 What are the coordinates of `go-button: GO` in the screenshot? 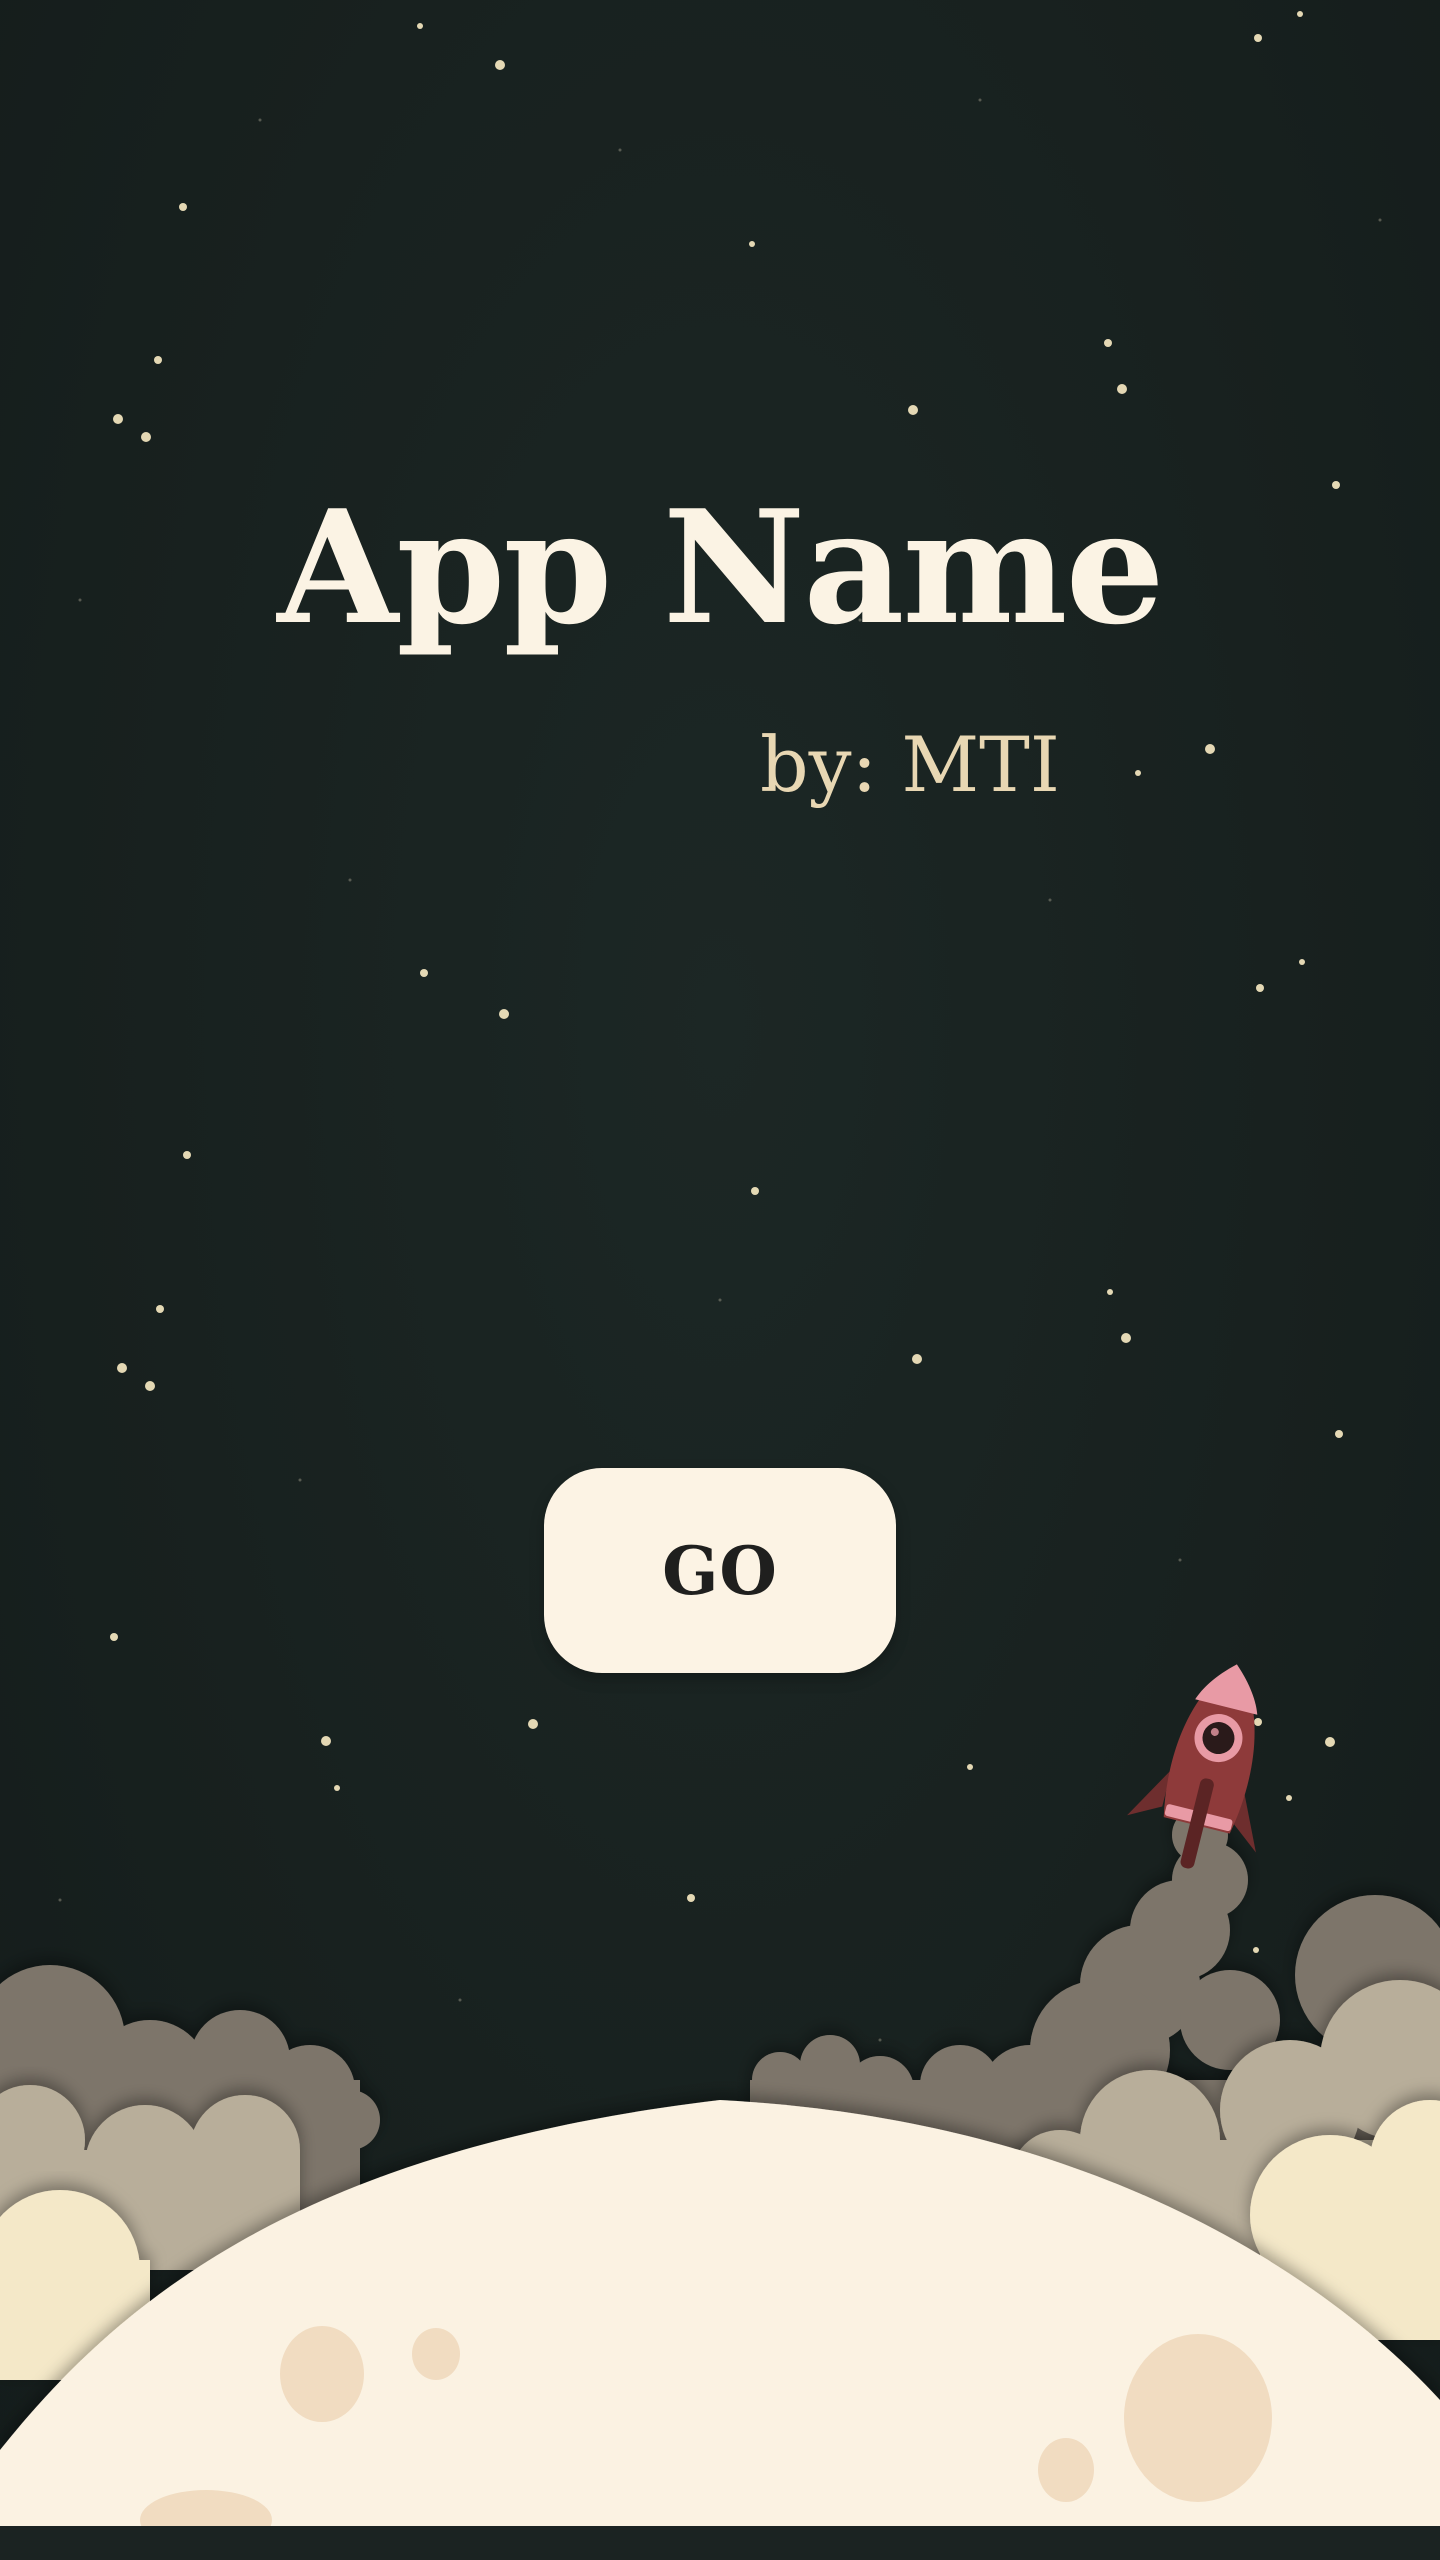 It's located at (720, 1570).